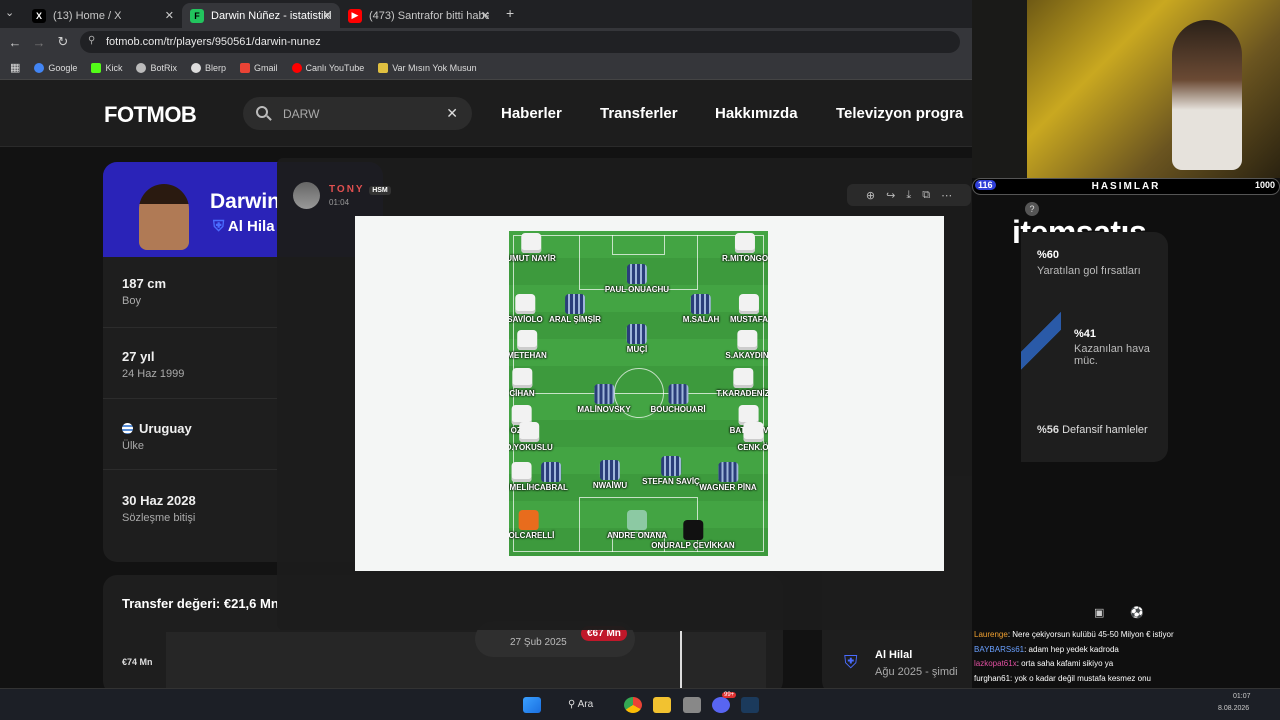 The width and height of the screenshot is (1280, 720). Describe the element at coordinates (138, 356) in the screenshot. I see `stat-value: 27 yıl` at that location.